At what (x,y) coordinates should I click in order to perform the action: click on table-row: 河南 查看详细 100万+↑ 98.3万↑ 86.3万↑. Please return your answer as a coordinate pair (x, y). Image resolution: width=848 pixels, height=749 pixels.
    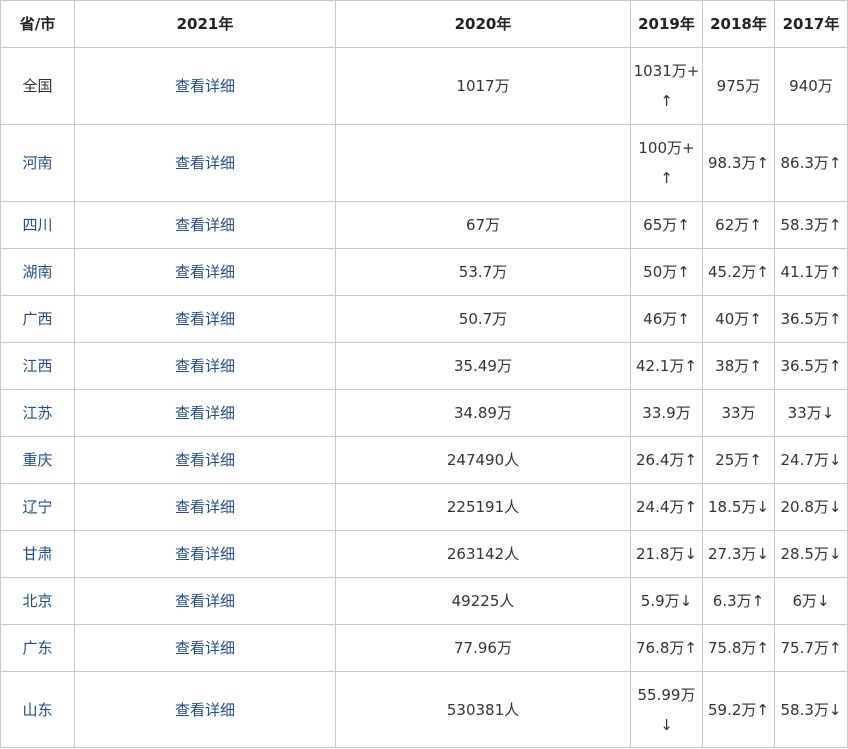
    Looking at the image, I should click on (424, 163).